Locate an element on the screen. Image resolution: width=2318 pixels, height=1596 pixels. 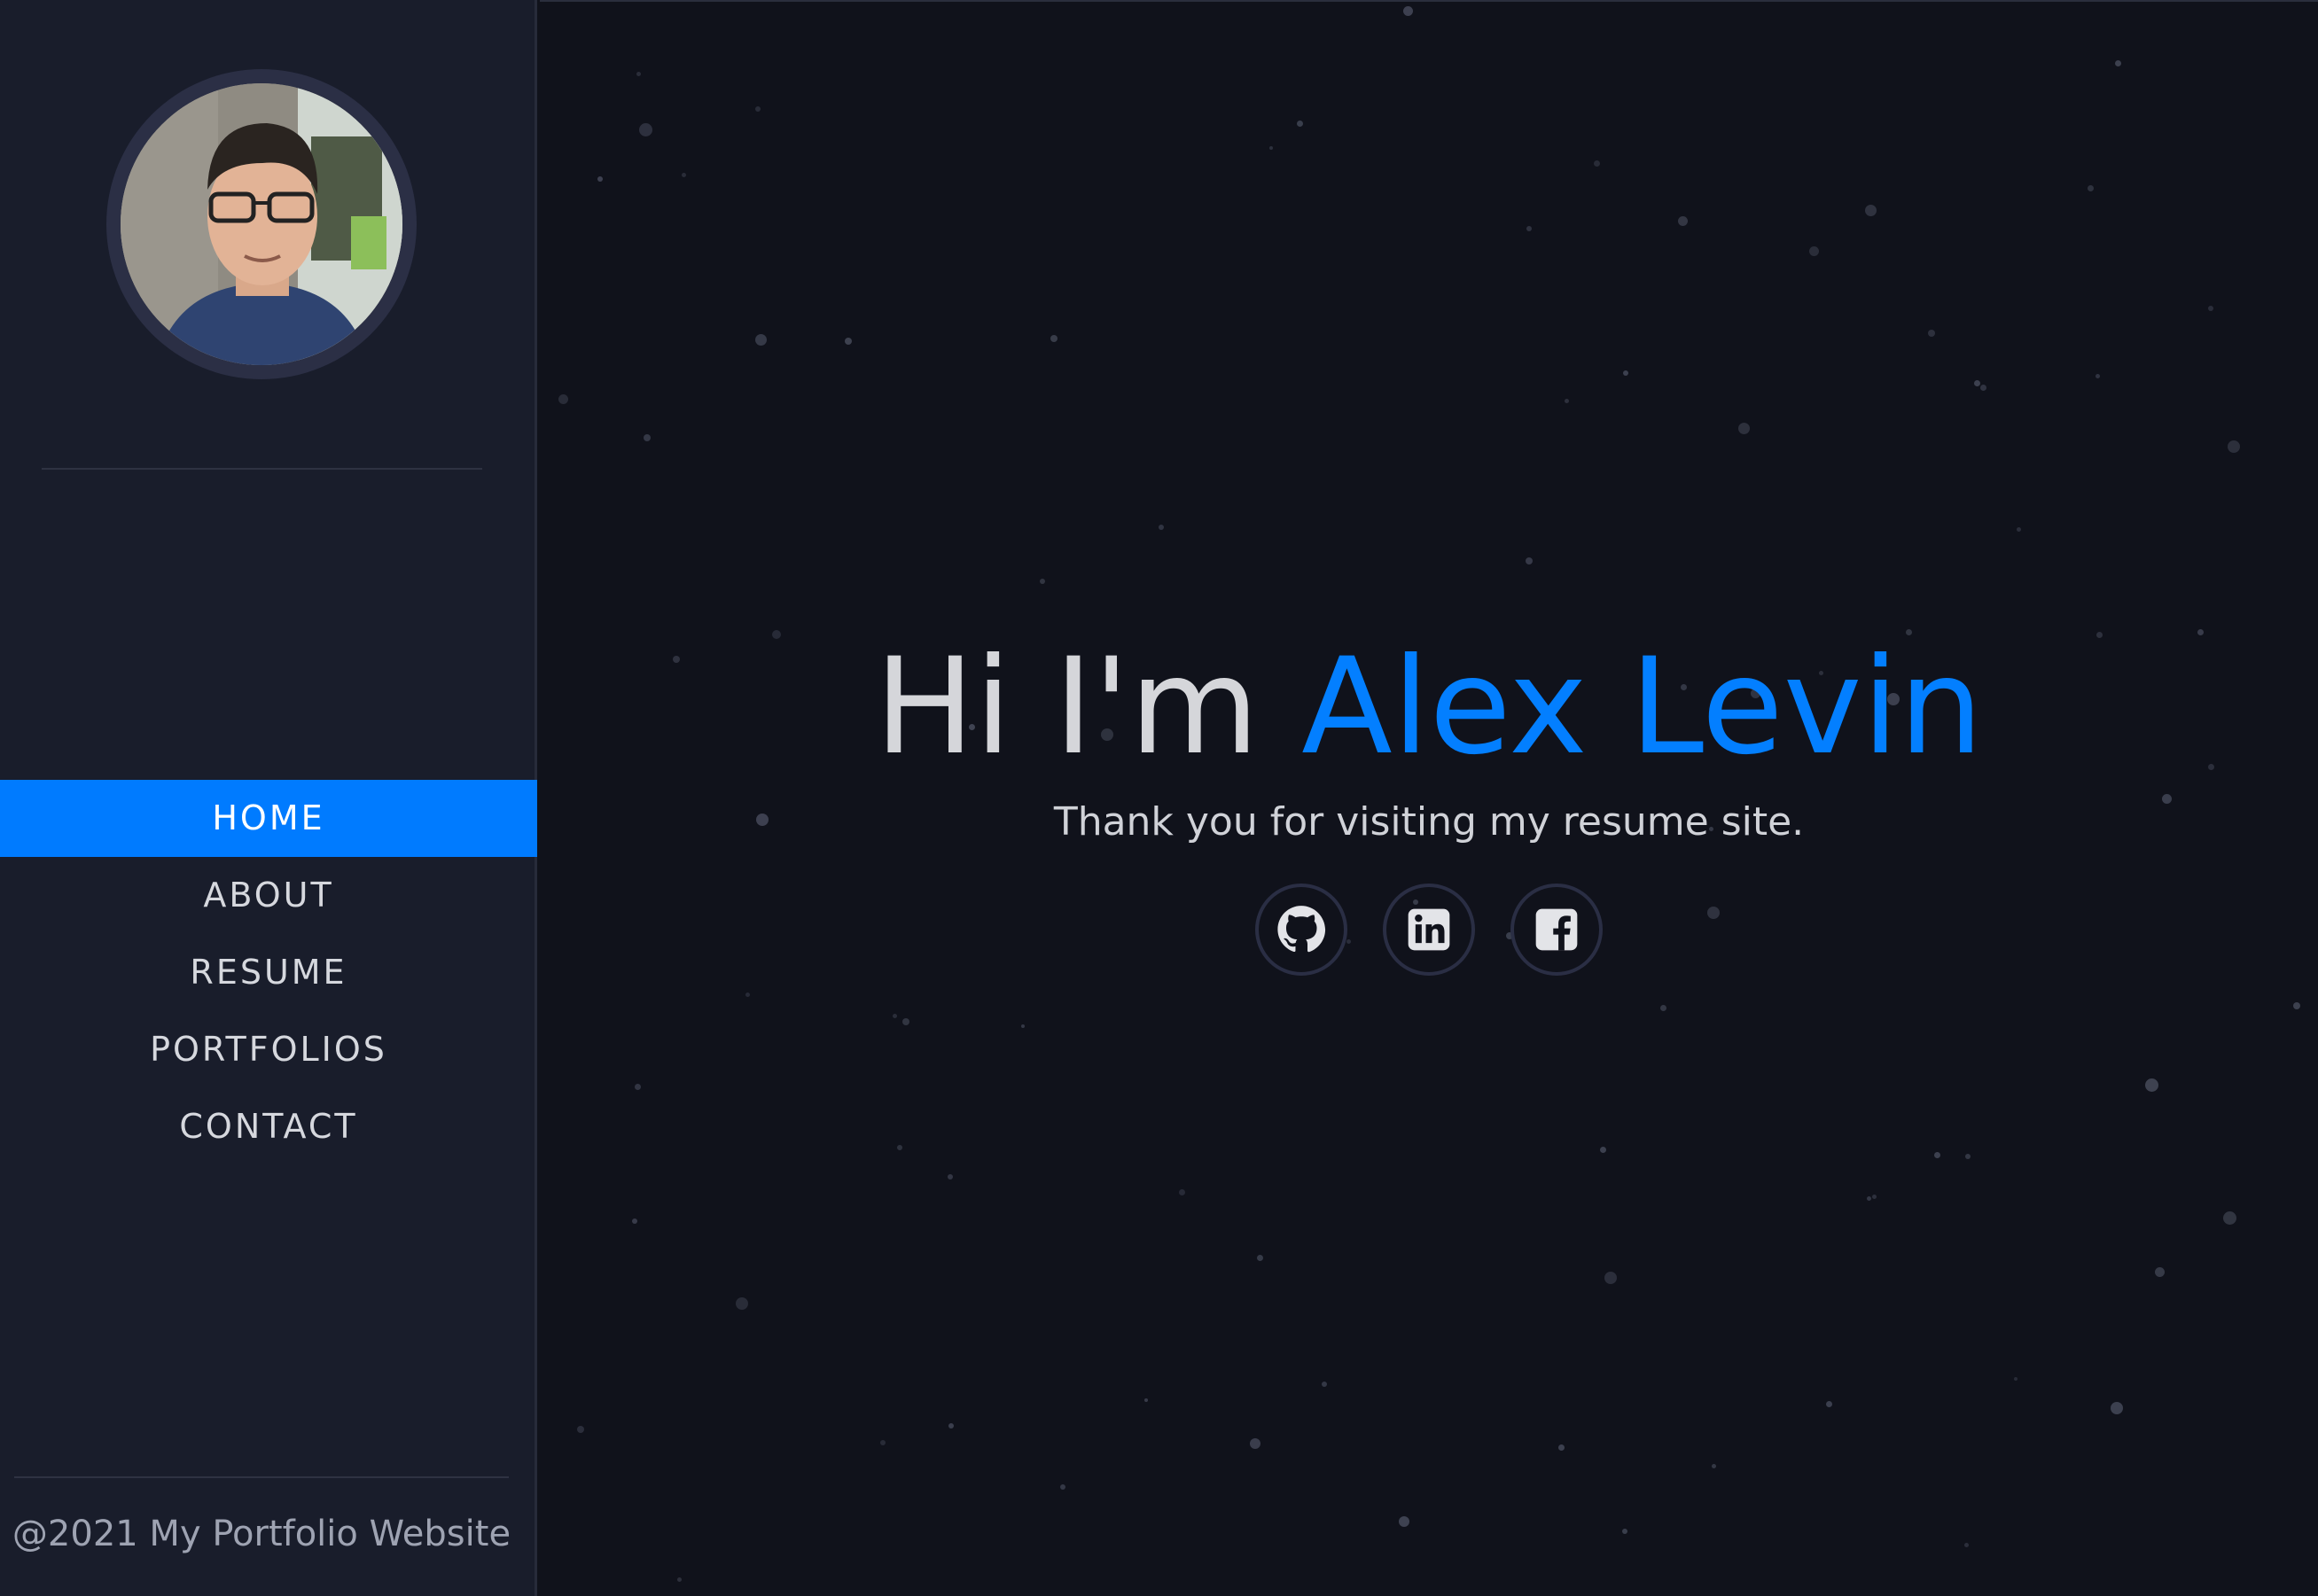
linkedin-icon is located at coordinates (1429, 929).